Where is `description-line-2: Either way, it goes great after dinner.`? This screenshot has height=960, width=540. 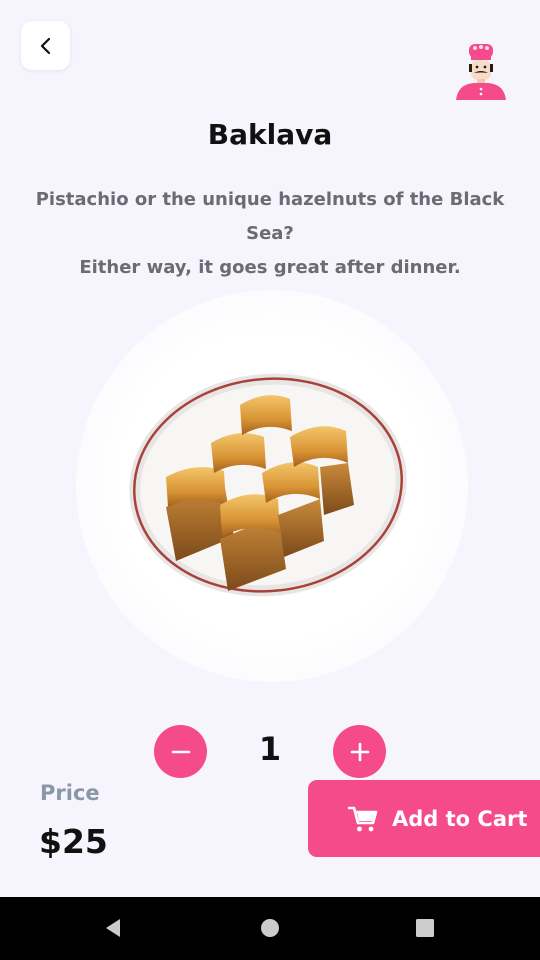 description-line-2: Either way, it goes great after dinner. is located at coordinates (270, 267).